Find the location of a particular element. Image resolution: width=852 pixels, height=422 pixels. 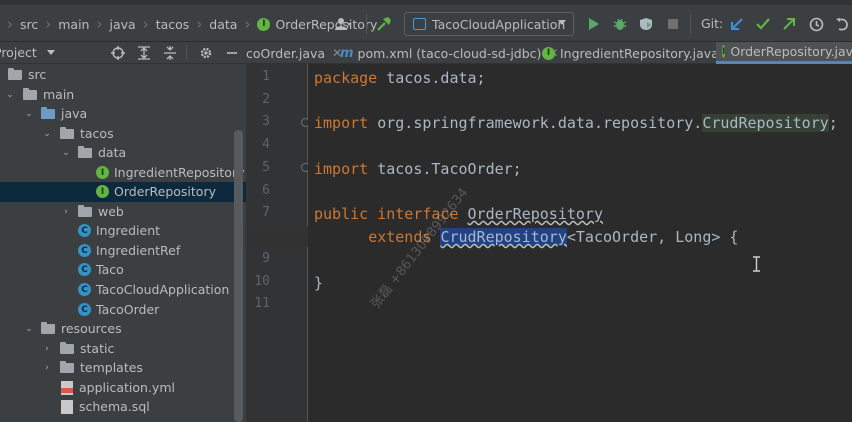

tree-item-label: resources is located at coordinates (91, 329).